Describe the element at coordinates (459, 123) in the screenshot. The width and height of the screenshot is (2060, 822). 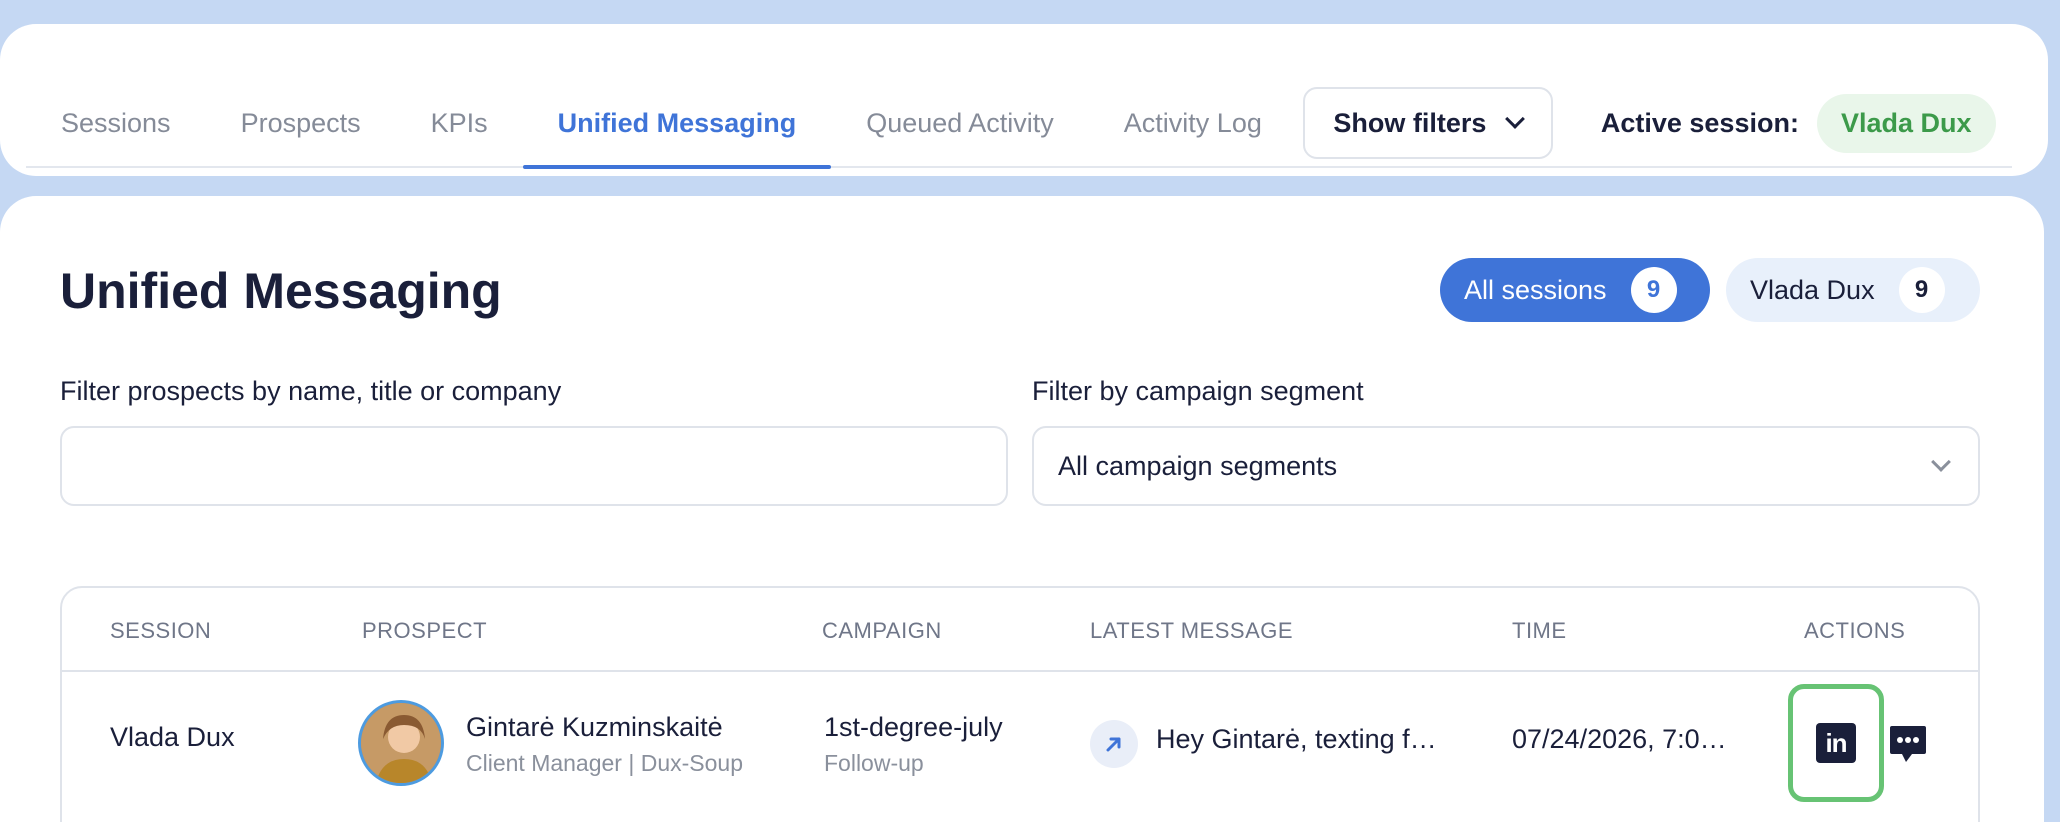
I see `tab-kpis: KPIs` at that location.